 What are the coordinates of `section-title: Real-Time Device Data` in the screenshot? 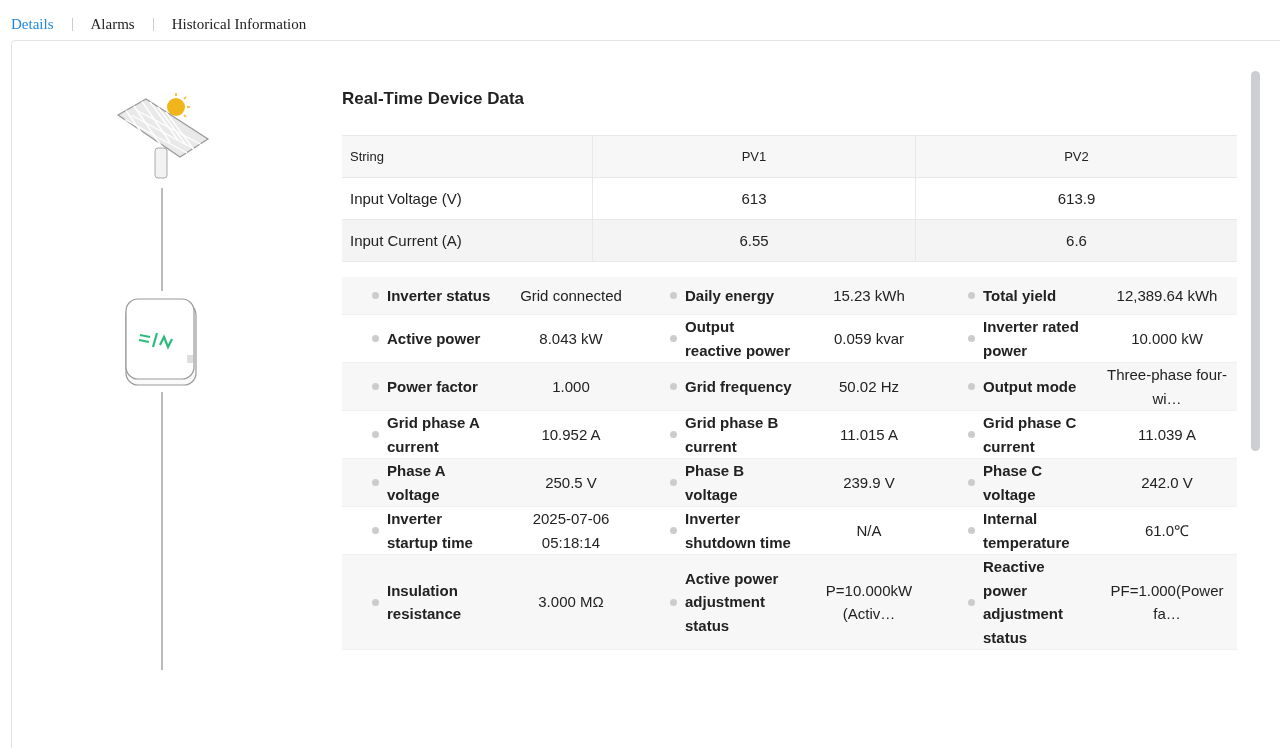 It's located at (434, 99).